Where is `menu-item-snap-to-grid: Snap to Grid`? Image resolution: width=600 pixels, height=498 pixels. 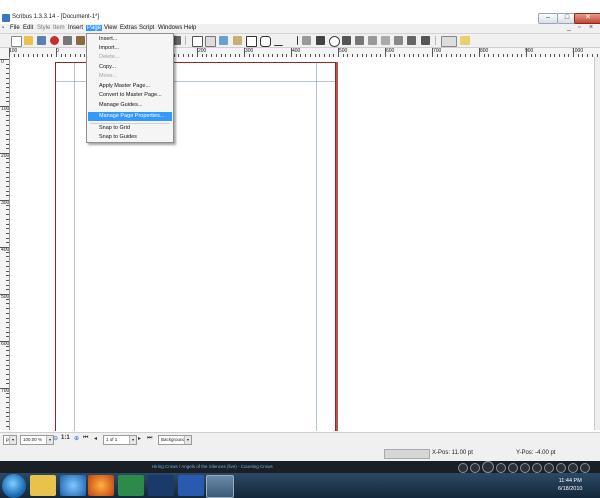
menu-item-snap-to-grid: Snap to Grid is located at coordinates (114, 128).